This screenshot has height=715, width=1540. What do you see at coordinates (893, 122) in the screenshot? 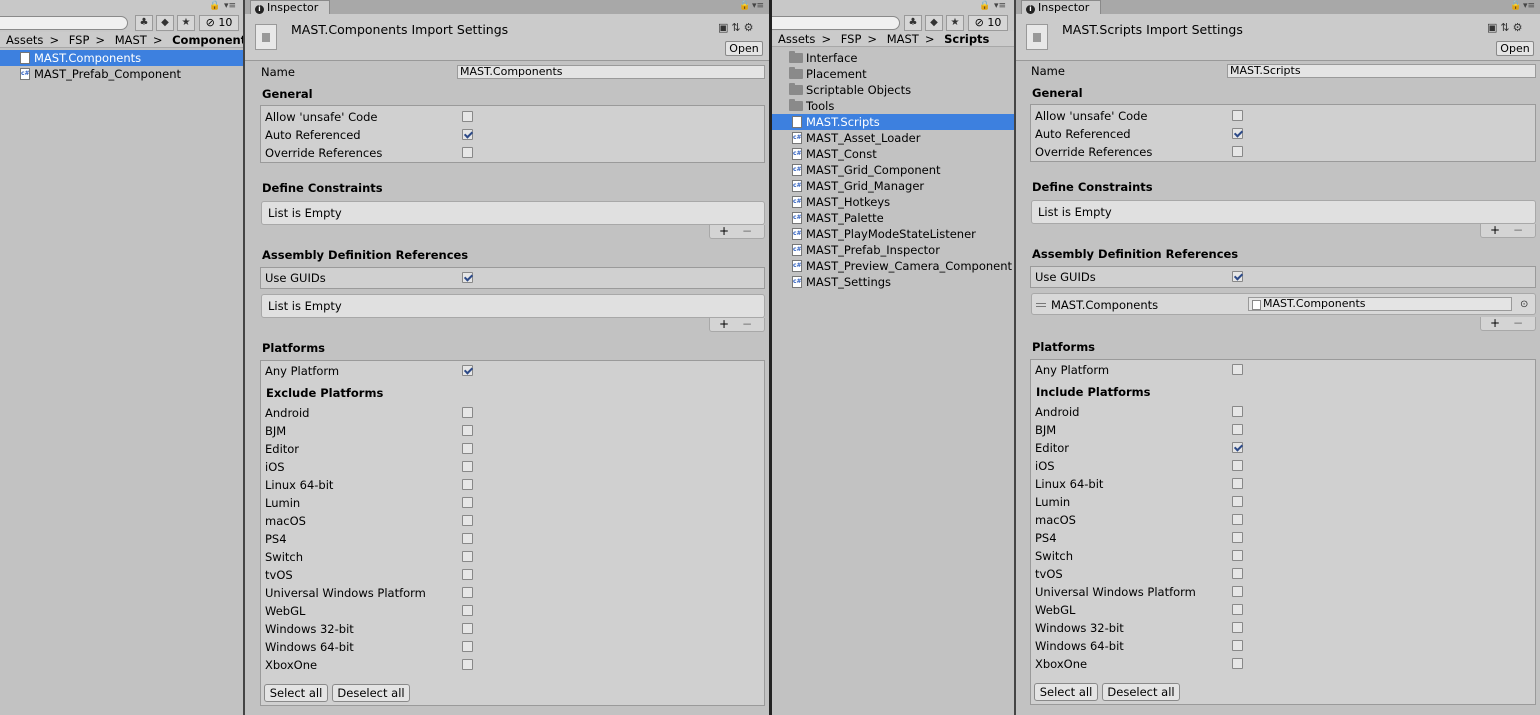
I see `list-item: MAST.Scripts` at bounding box center [893, 122].